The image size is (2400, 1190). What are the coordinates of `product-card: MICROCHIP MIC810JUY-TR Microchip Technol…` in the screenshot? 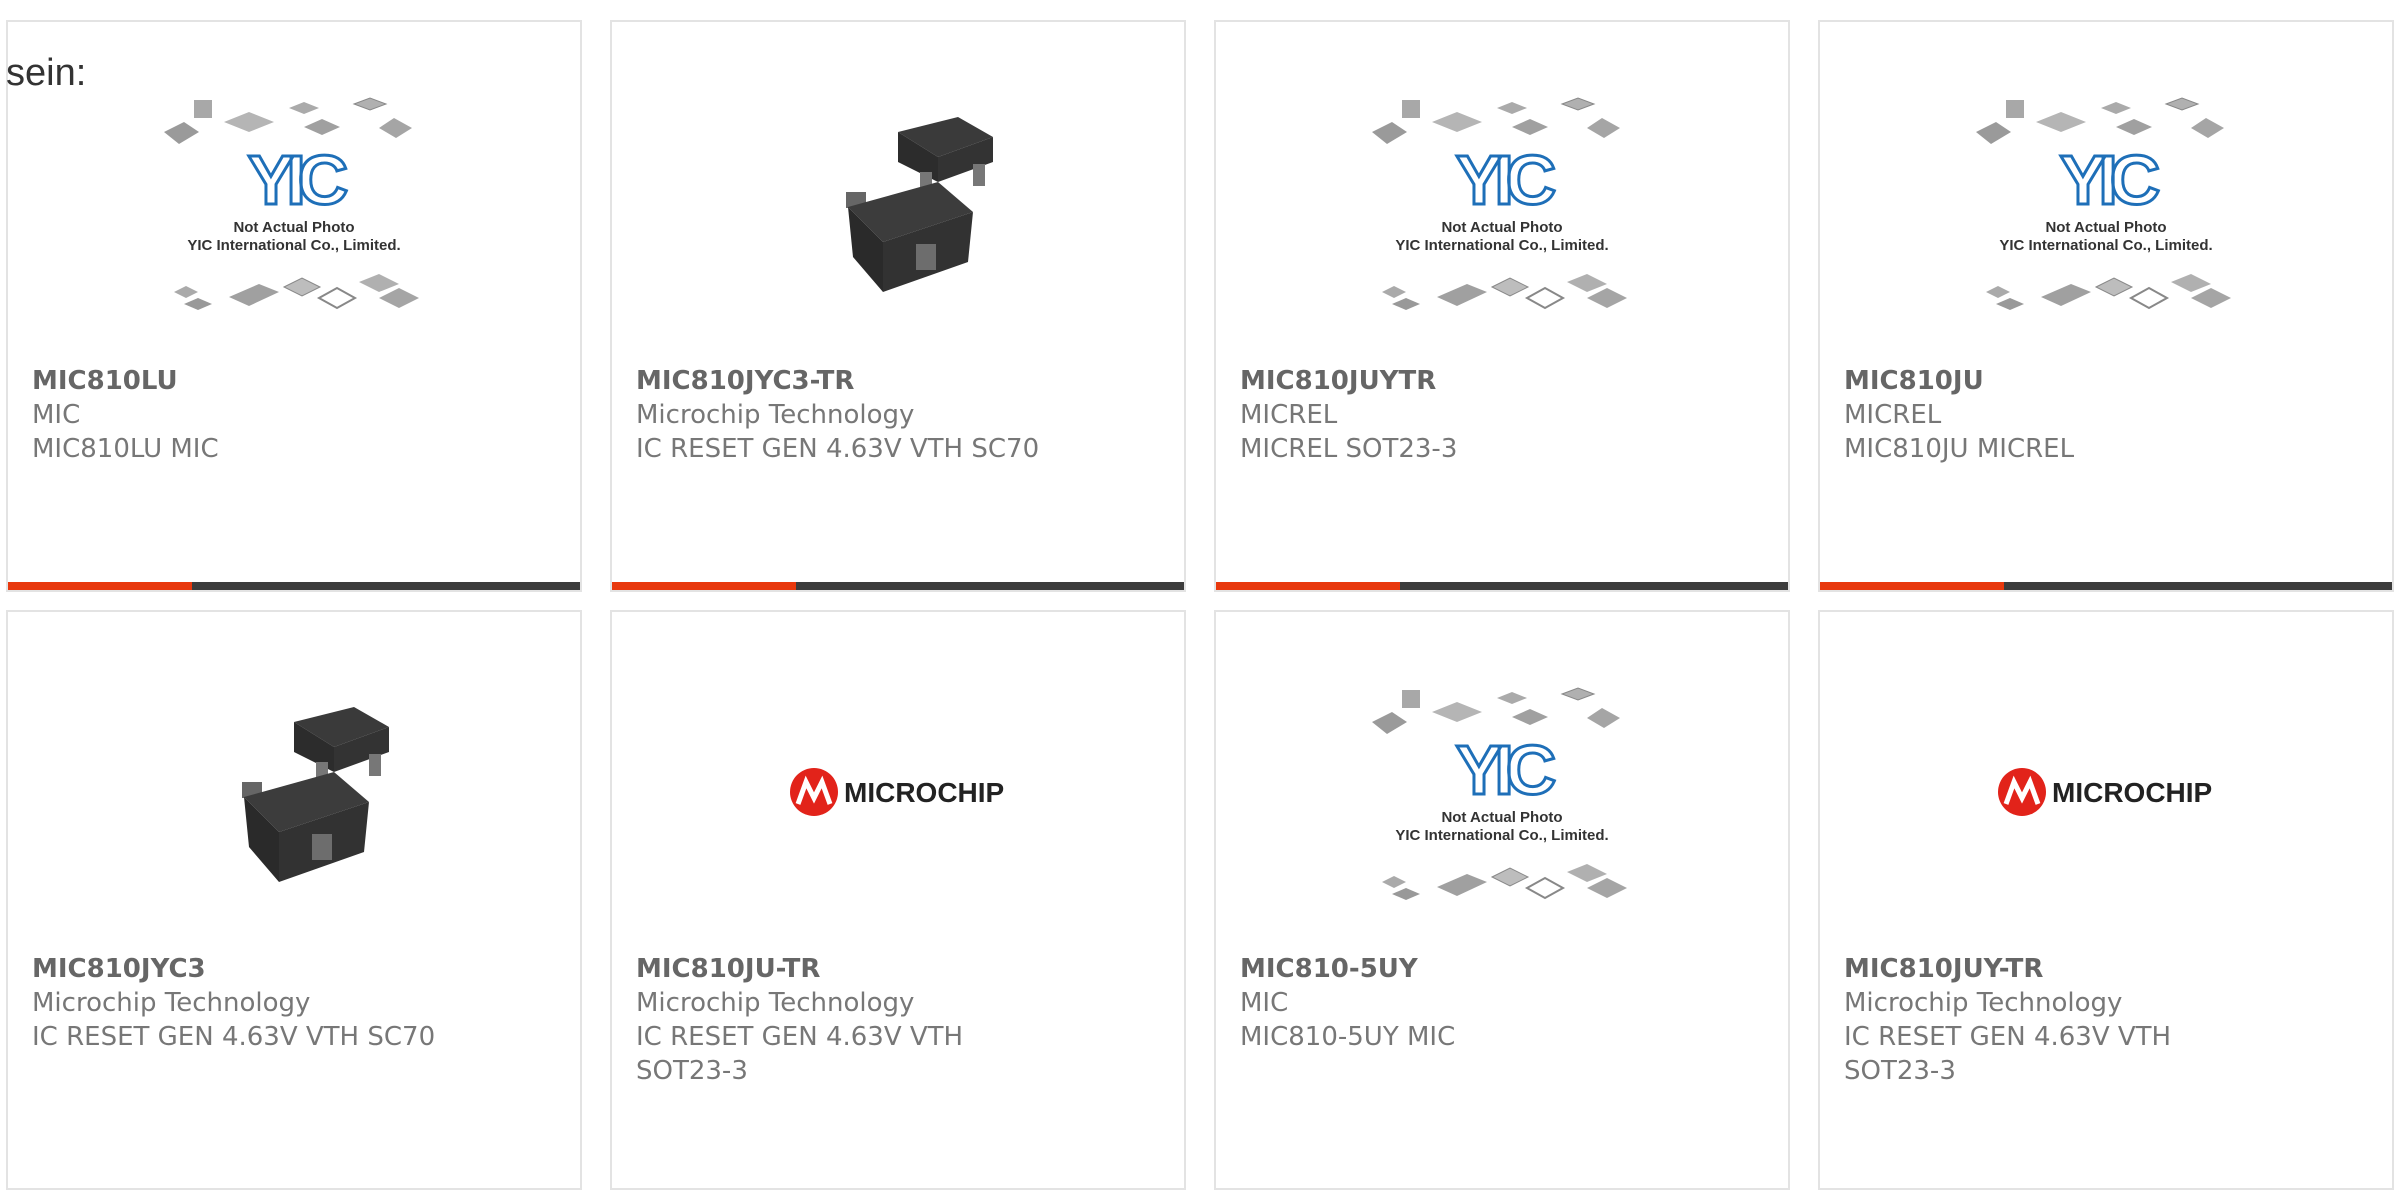 It's located at (2106, 900).